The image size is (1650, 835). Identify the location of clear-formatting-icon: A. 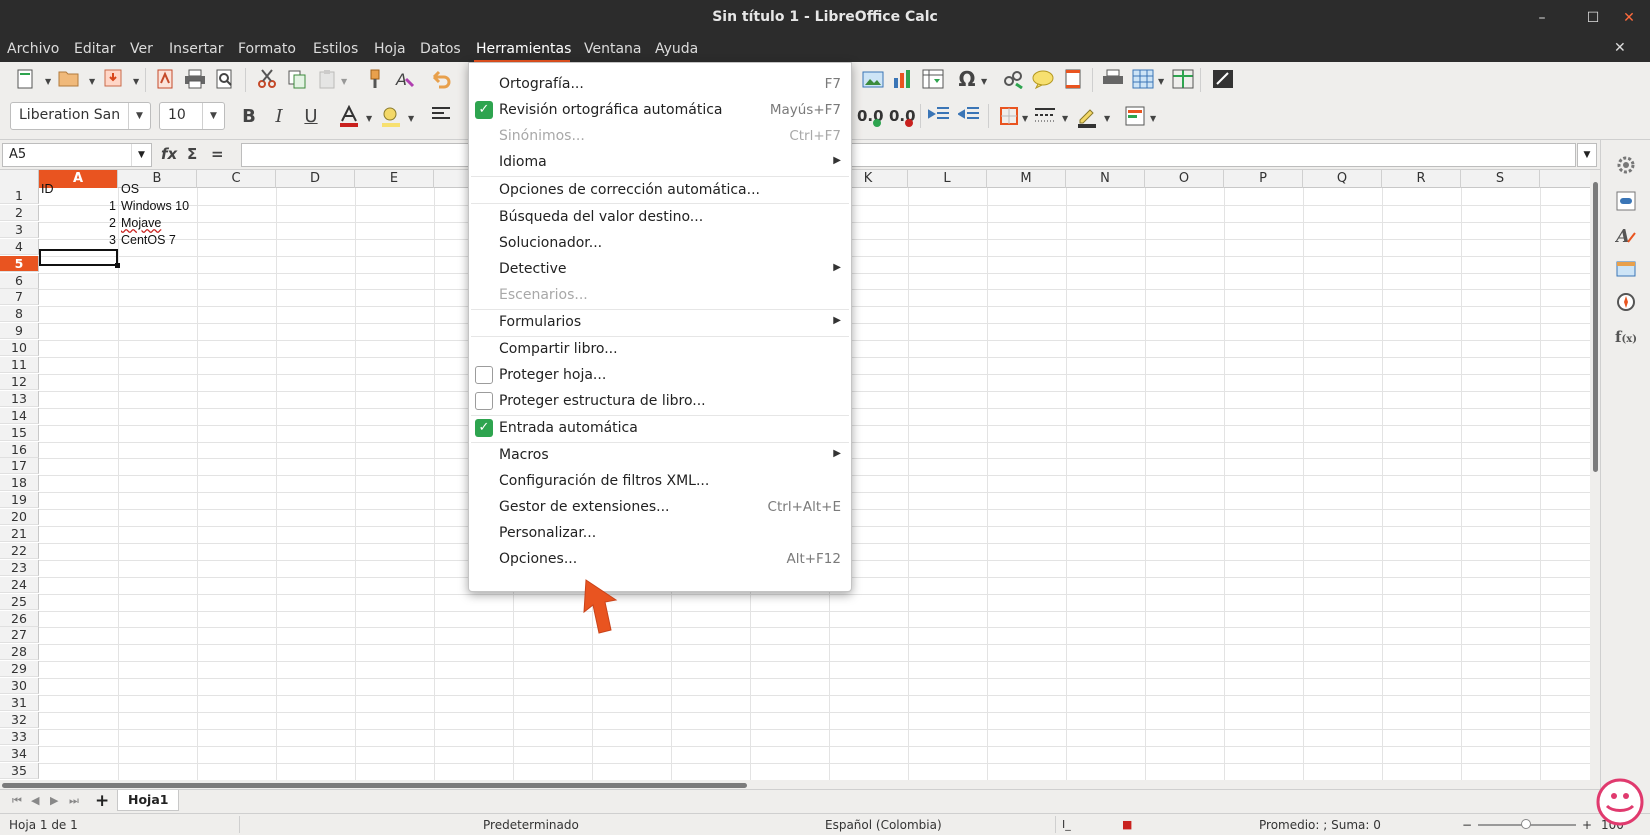
(405, 80).